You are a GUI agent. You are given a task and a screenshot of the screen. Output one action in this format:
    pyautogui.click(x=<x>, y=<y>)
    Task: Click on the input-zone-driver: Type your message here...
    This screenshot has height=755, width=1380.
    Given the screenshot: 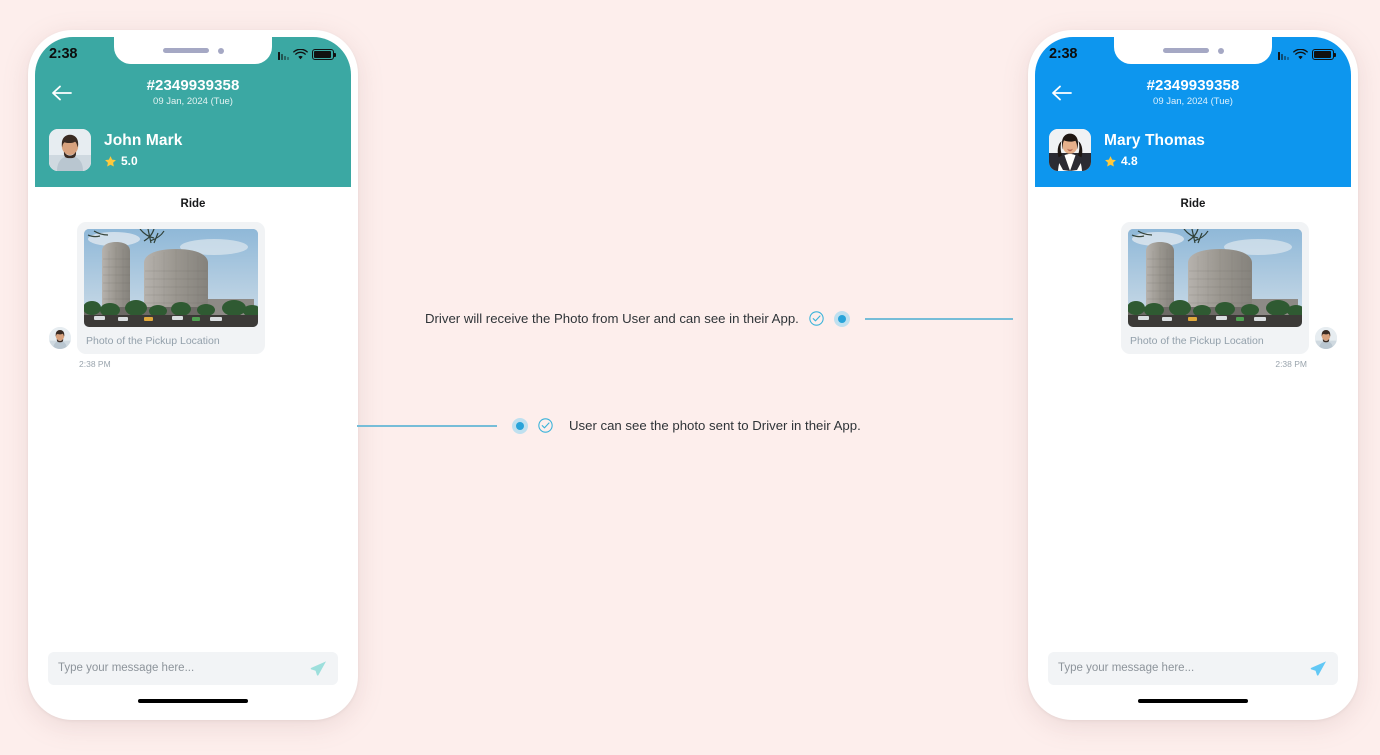 What is the action you would take?
    pyautogui.click(x=193, y=677)
    